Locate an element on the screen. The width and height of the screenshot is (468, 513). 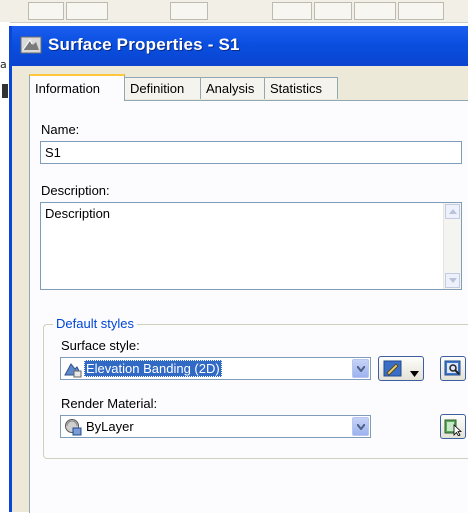
preview-style-icon is located at coordinates (453, 370).